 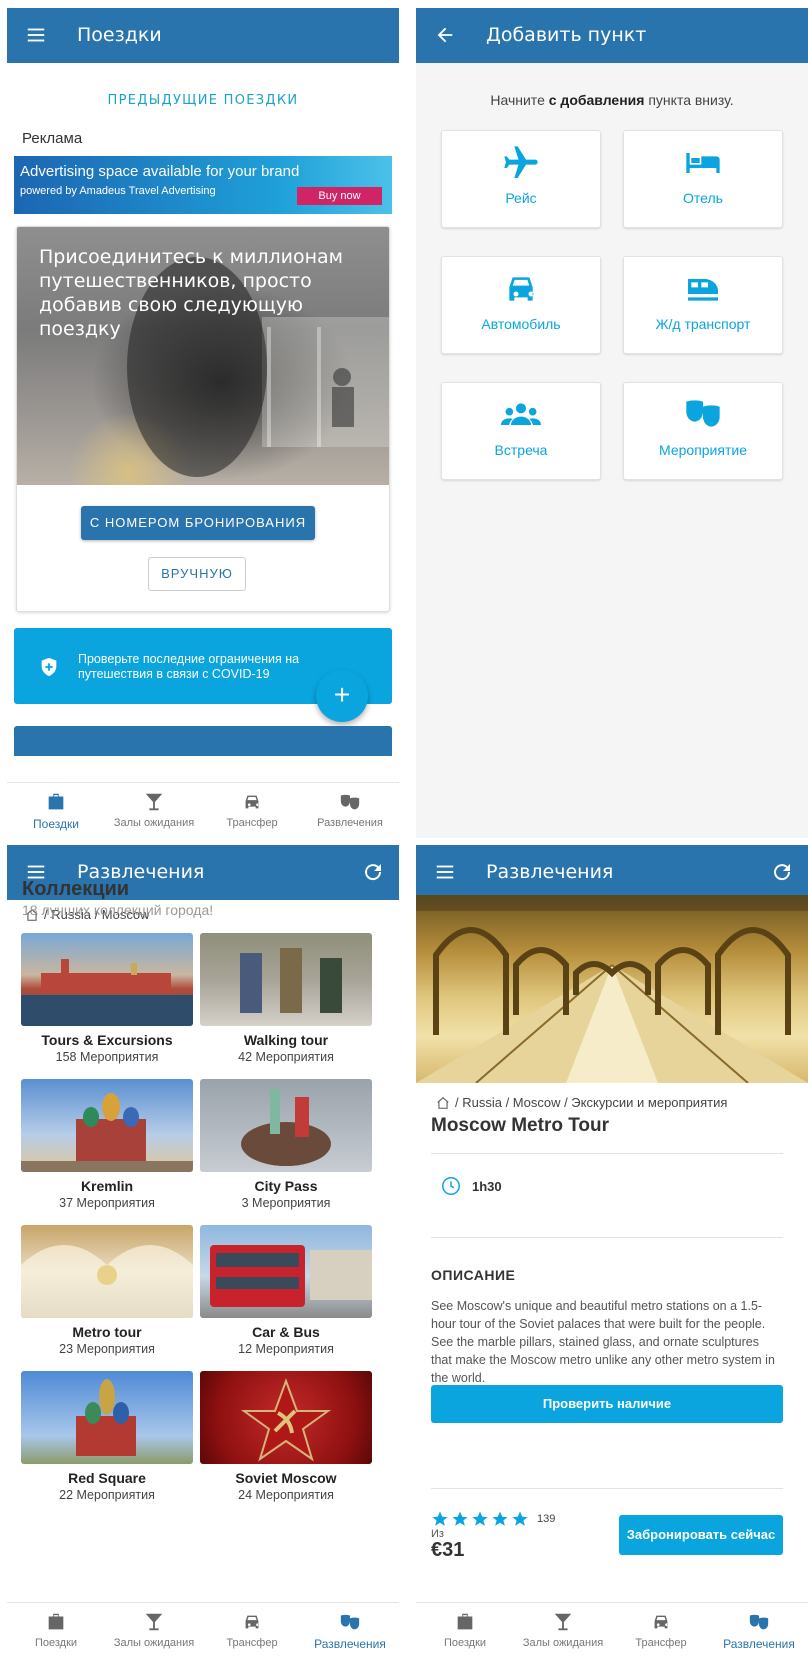 I want to click on collection-name: Car & Bus, so click(x=286, y=1332).